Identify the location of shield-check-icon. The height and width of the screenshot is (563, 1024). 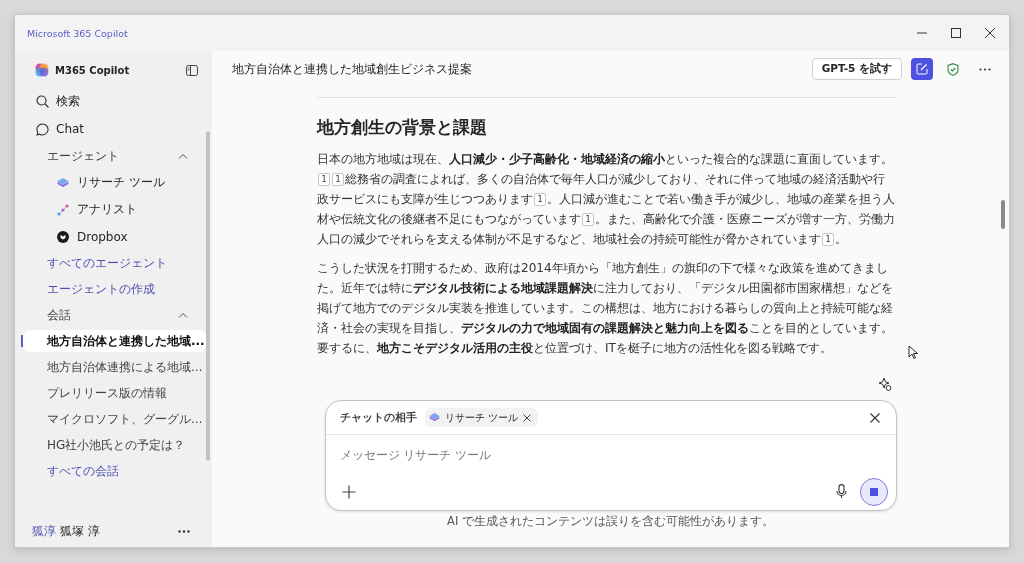
(953, 69).